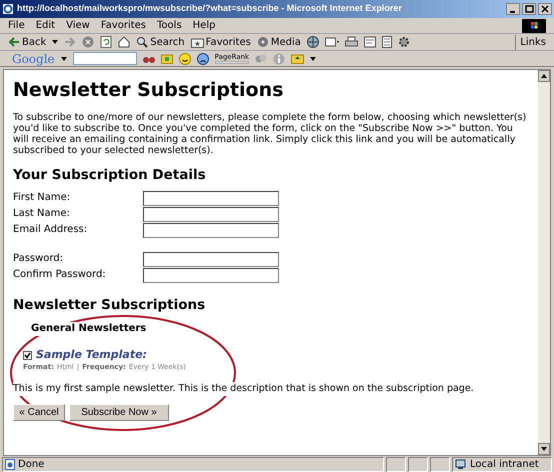 The width and height of the screenshot is (554, 472). I want to click on refresh-icon, so click(106, 42).